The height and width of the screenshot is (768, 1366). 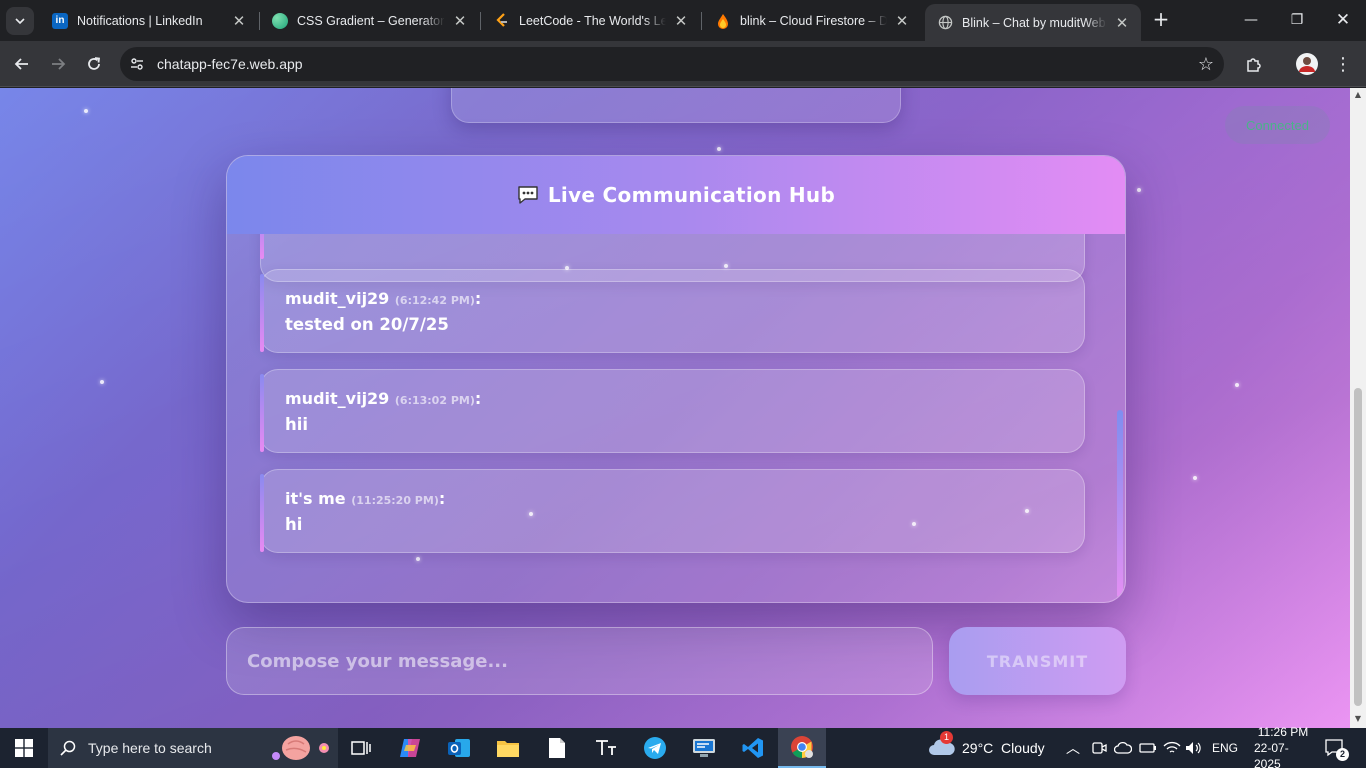 What do you see at coordinates (1343, 64) in the screenshot?
I see `kebab-menu-icon: ⋮` at bounding box center [1343, 64].